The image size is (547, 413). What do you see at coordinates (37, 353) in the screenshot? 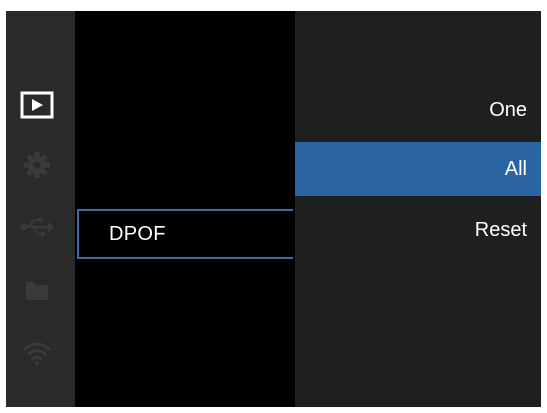
I see `wifi-icon` at bounding box center [37, 353].